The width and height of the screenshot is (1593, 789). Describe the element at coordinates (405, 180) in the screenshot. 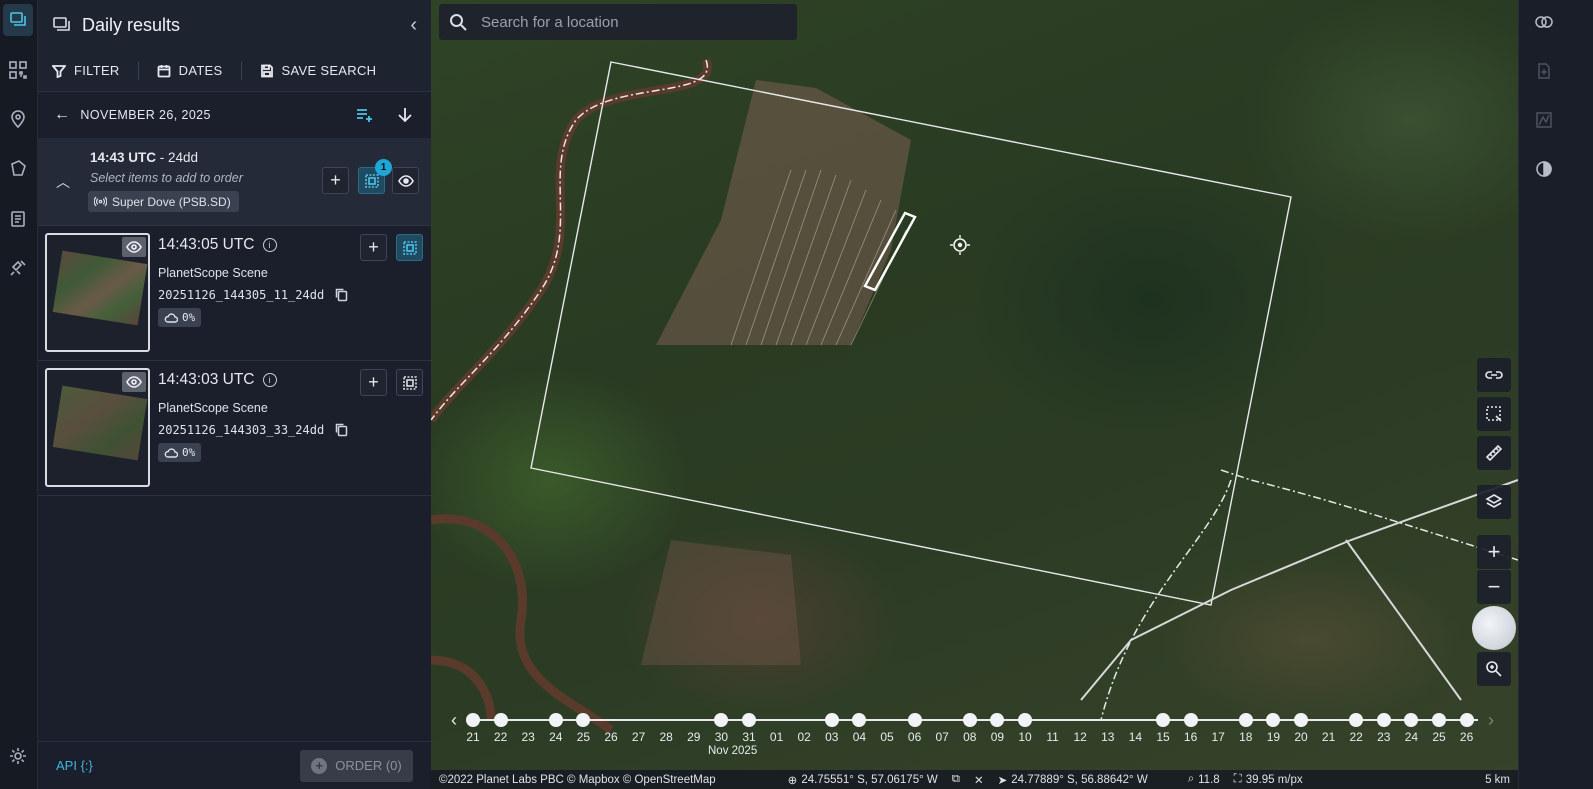

I see `group-visibility-button` at that location.